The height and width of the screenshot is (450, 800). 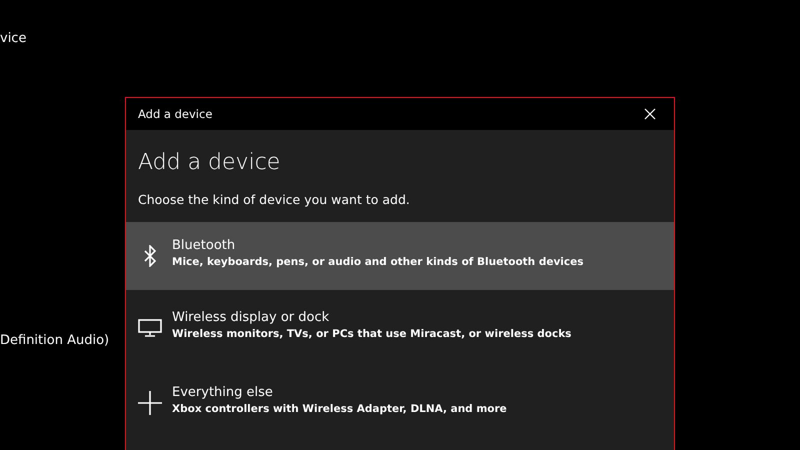 What do you see at coordinates (13, 38) in the screenshot?
I see `background-text: vice` at bounding box center [13, 38].